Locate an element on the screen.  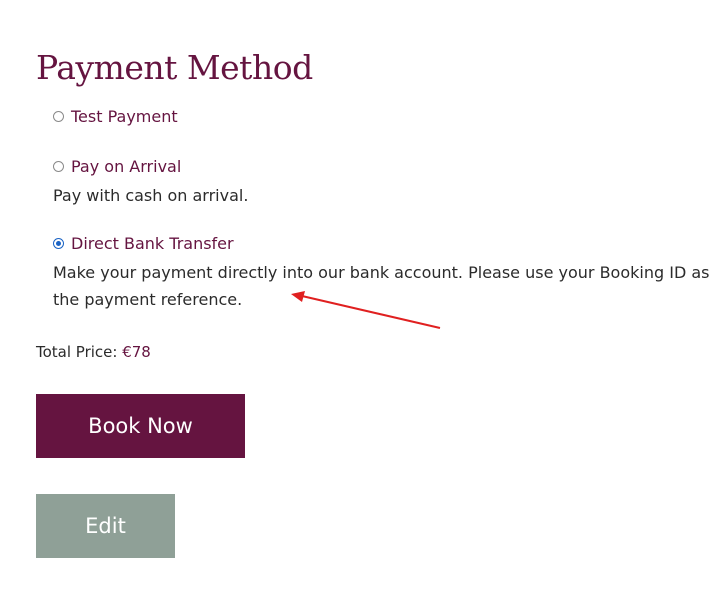
payment-option-label: Direct Bank Transfer is located at coordinates (152, 243).